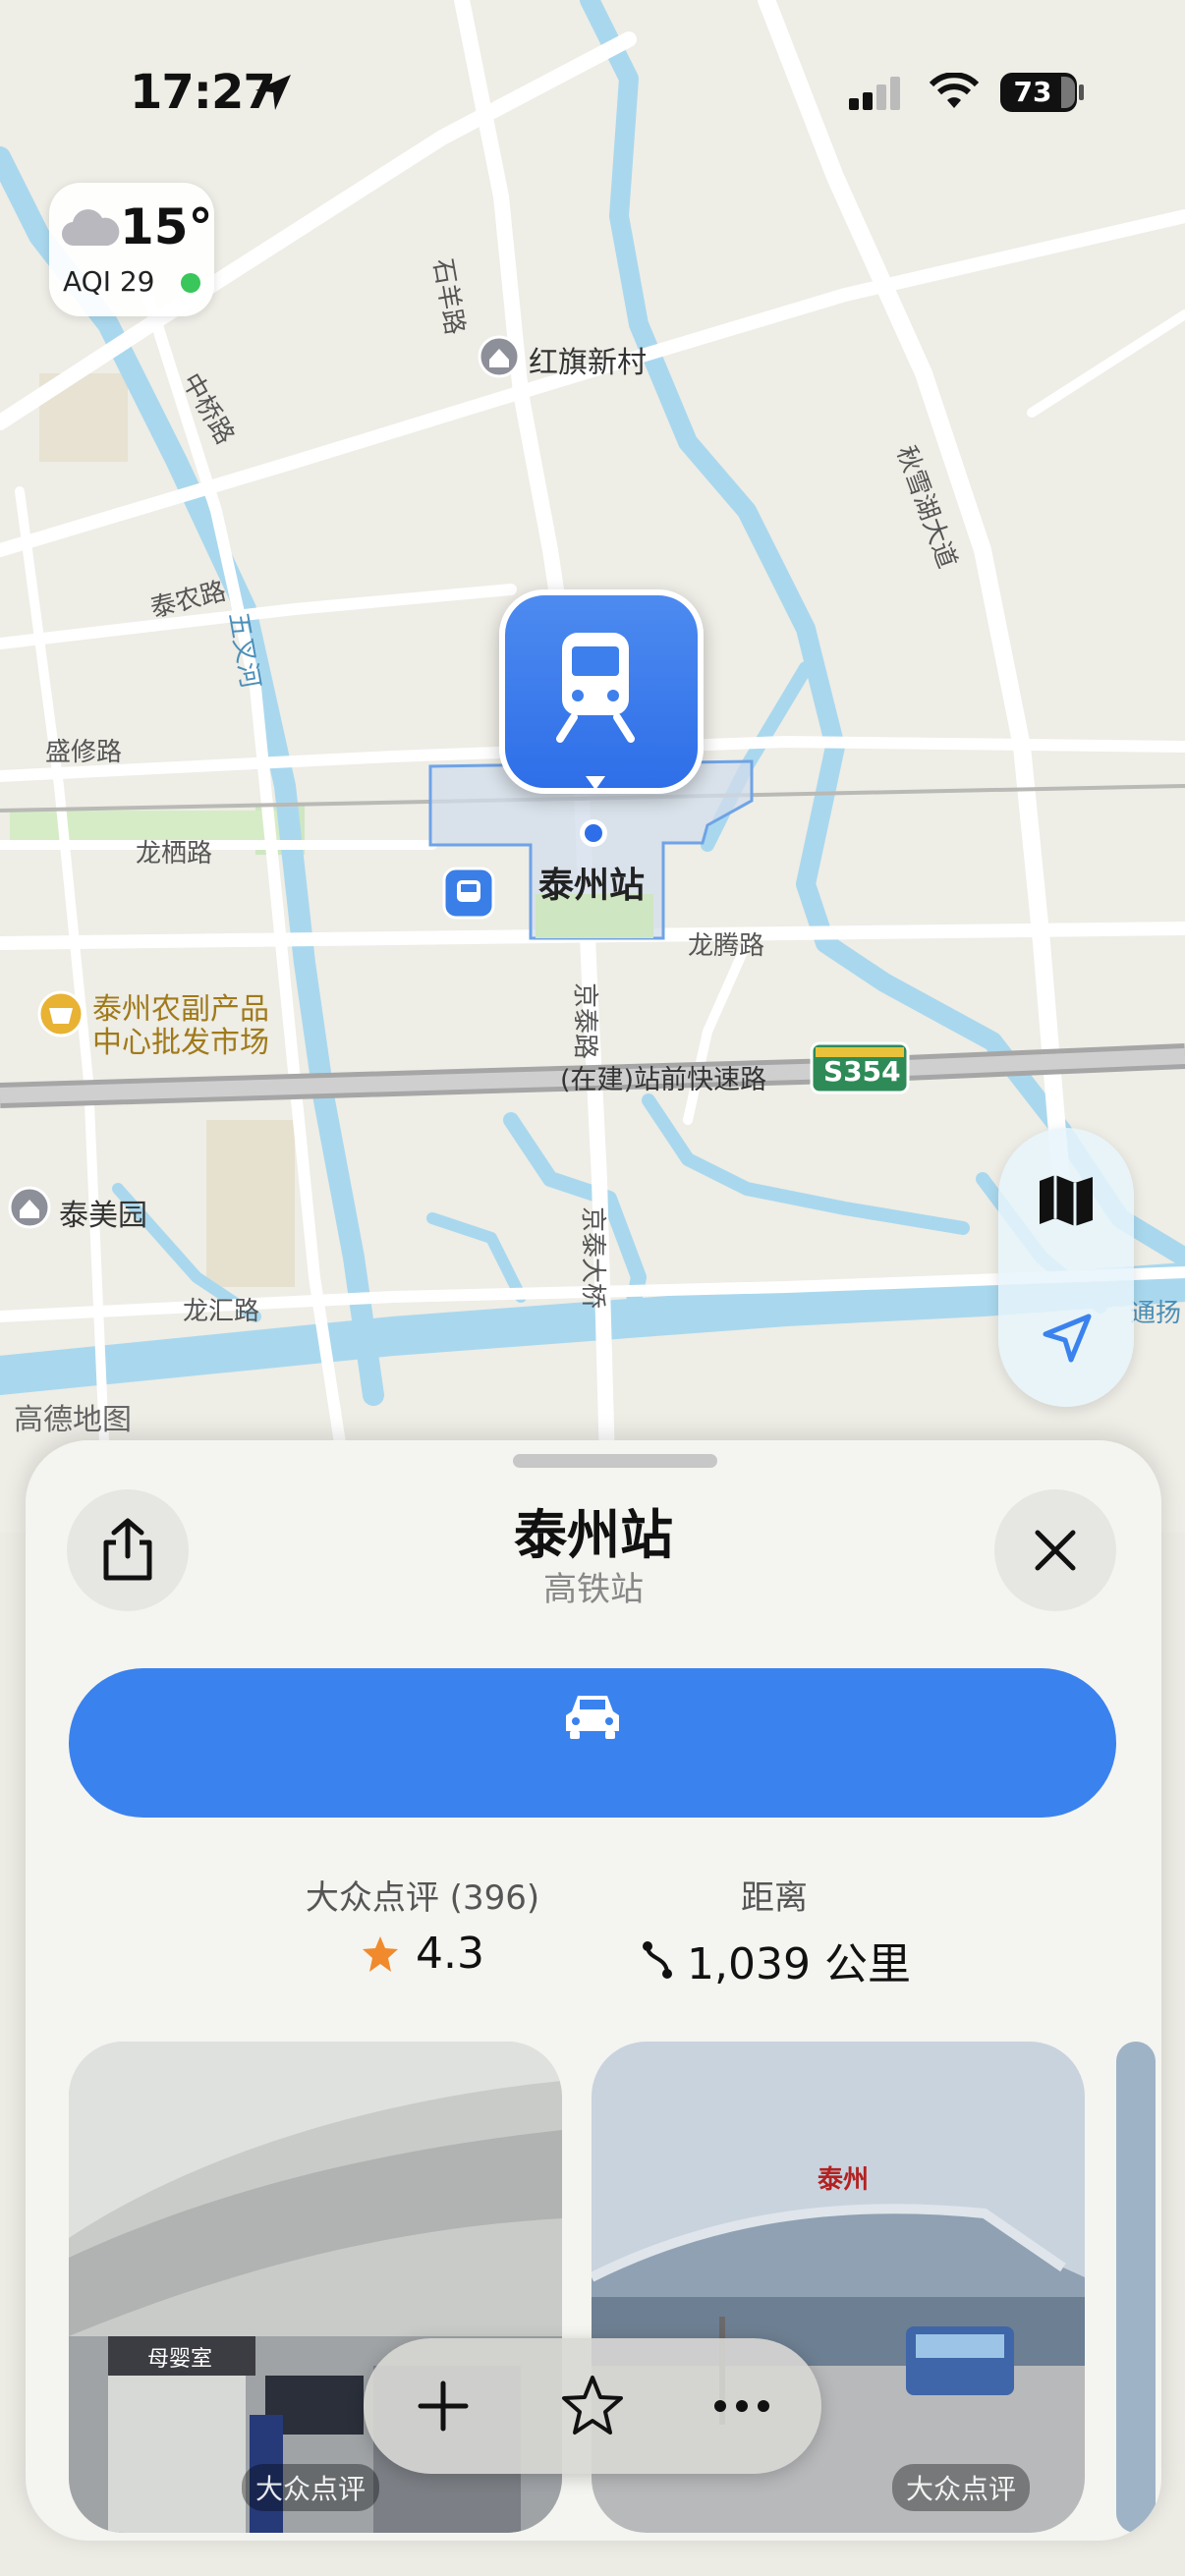  I want to click on land-patch, so click(251, 1203).